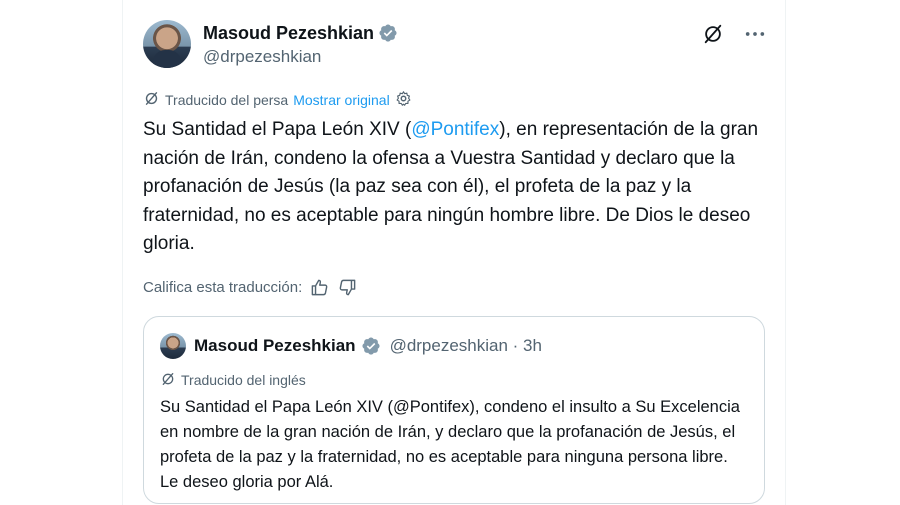 The image size is (900, 505). Describe the element at coordinates (300, 45) in the screenshot. I see `author-block: Masoud Pezeshkian @drpezeshkian` at that location.